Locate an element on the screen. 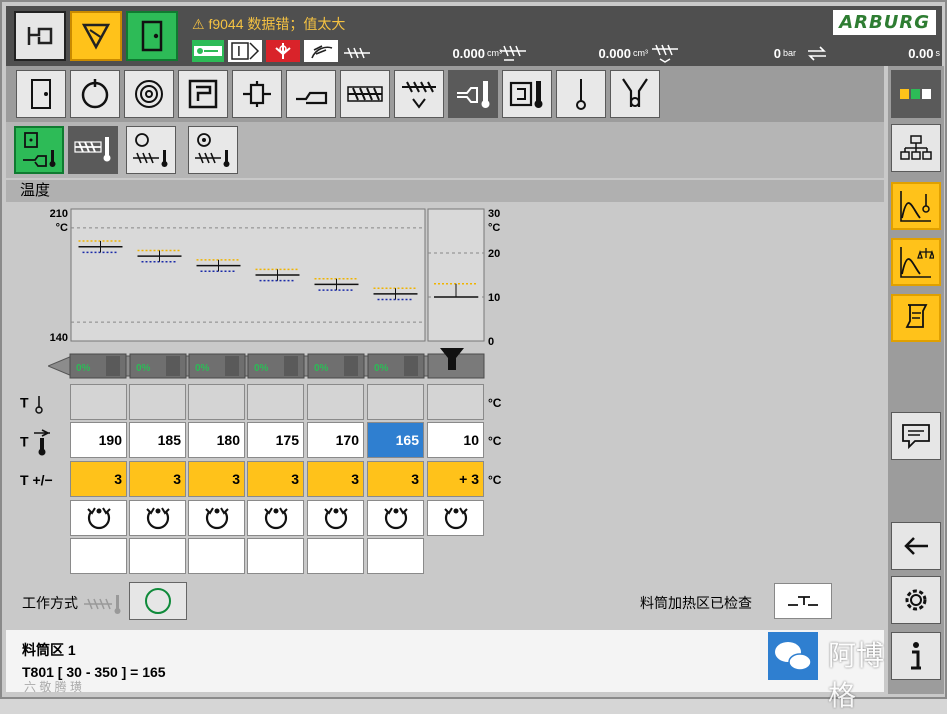  info-button is located at coordinates (916, 656).